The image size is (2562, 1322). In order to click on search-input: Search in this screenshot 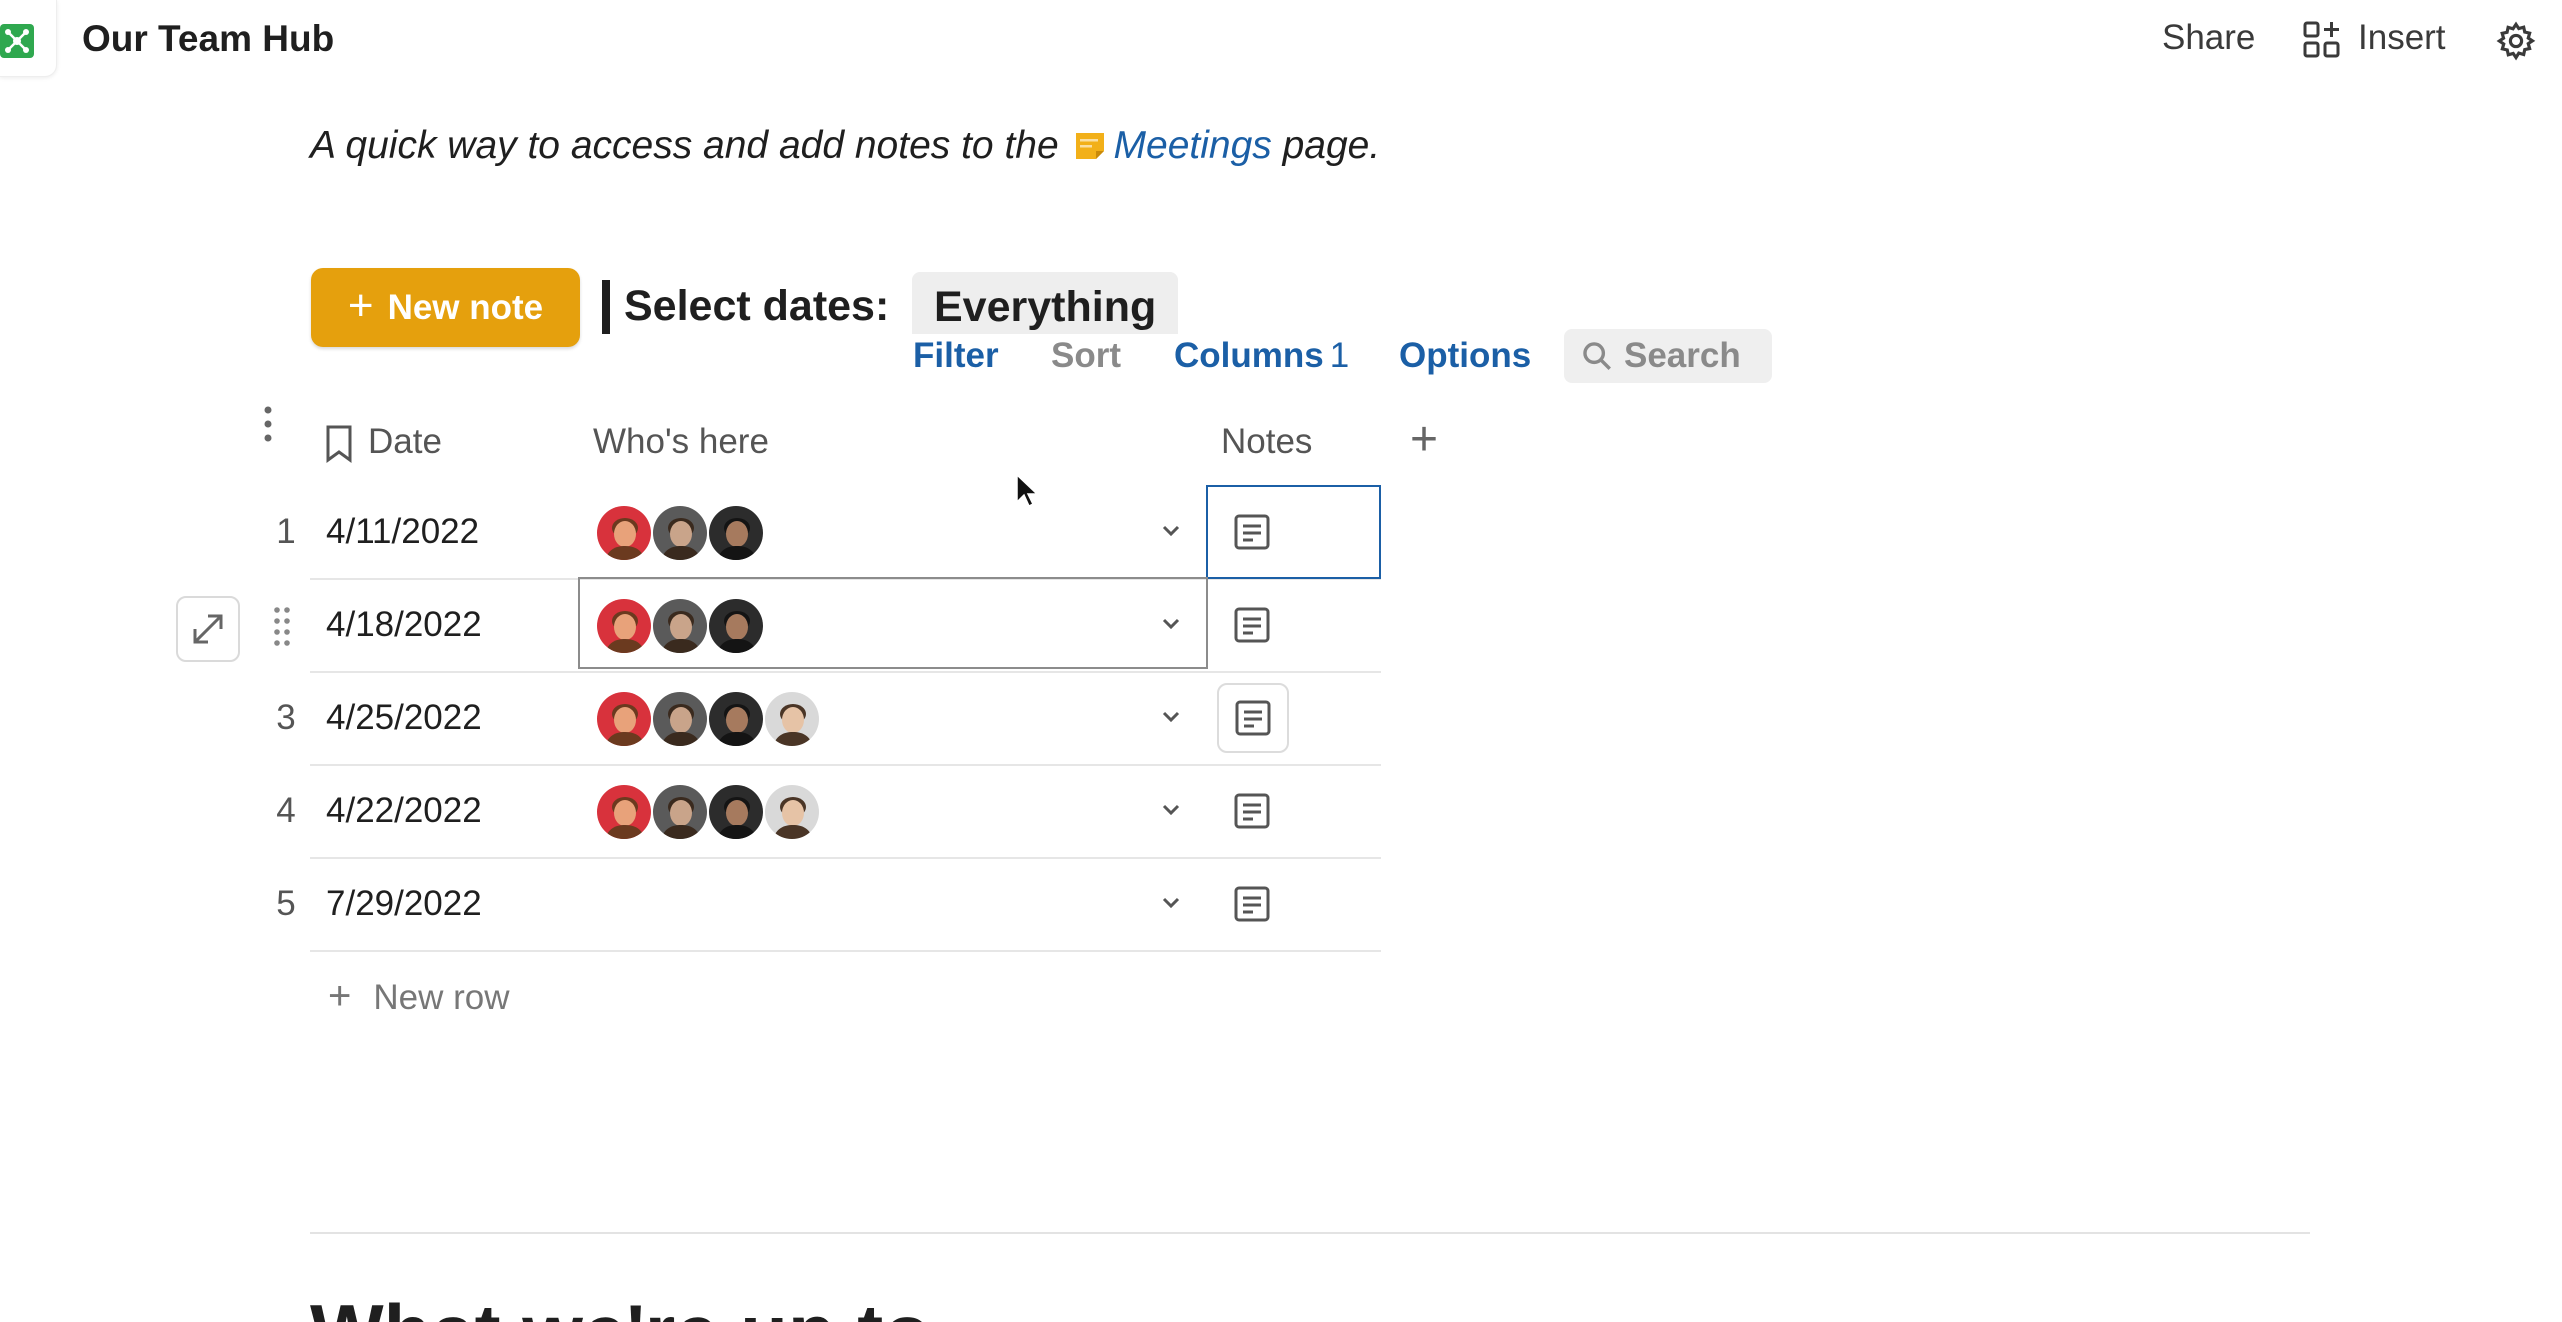, I will do `click(1668, 356)`.